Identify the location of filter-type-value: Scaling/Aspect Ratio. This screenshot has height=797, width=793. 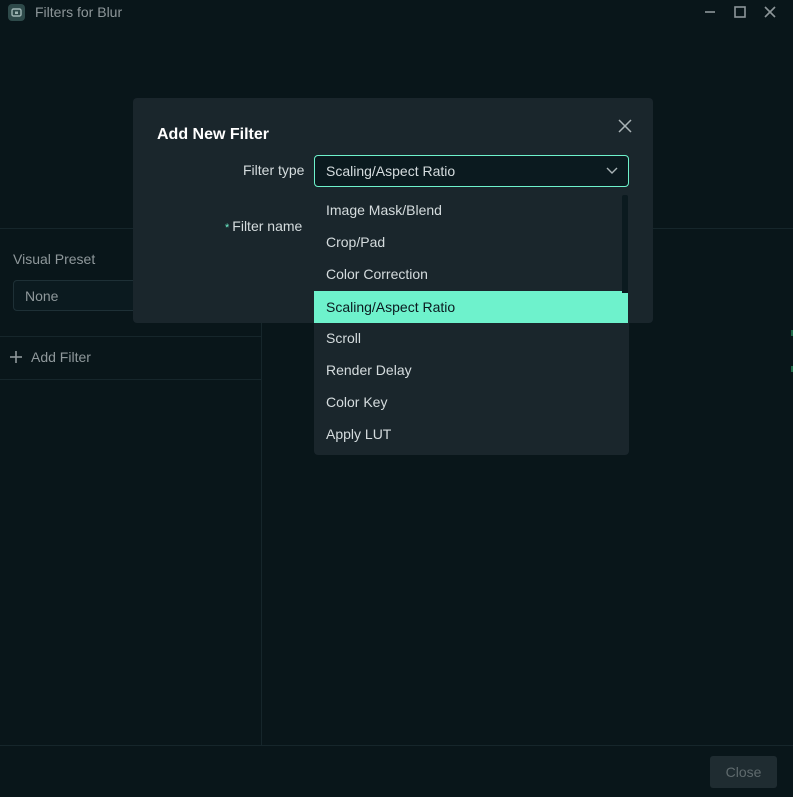
(391, 171).